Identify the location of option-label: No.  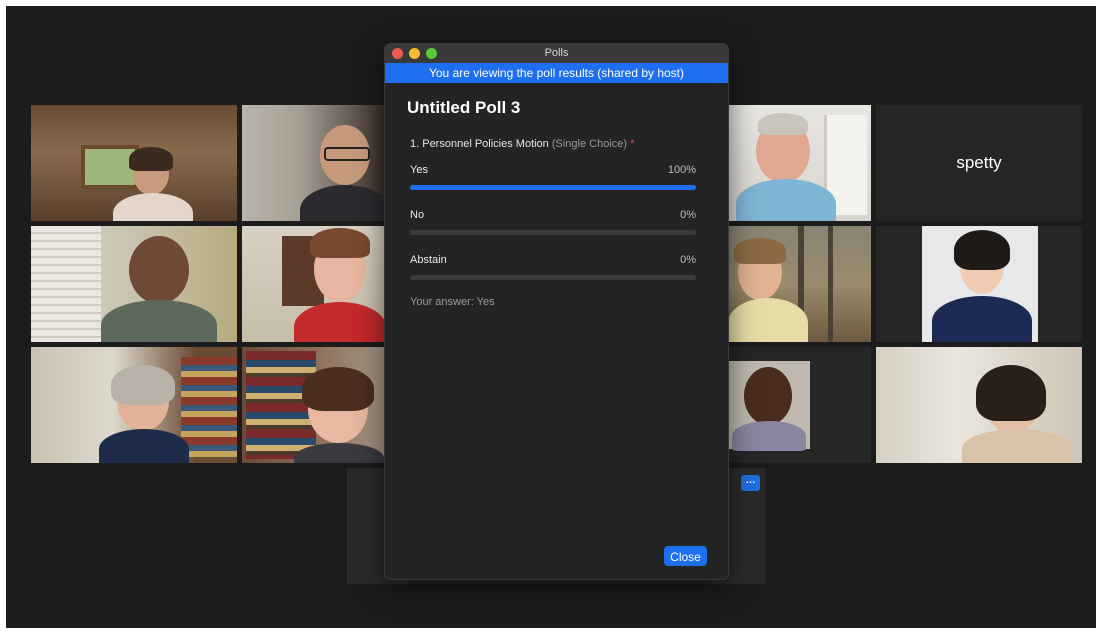
(417, 215).